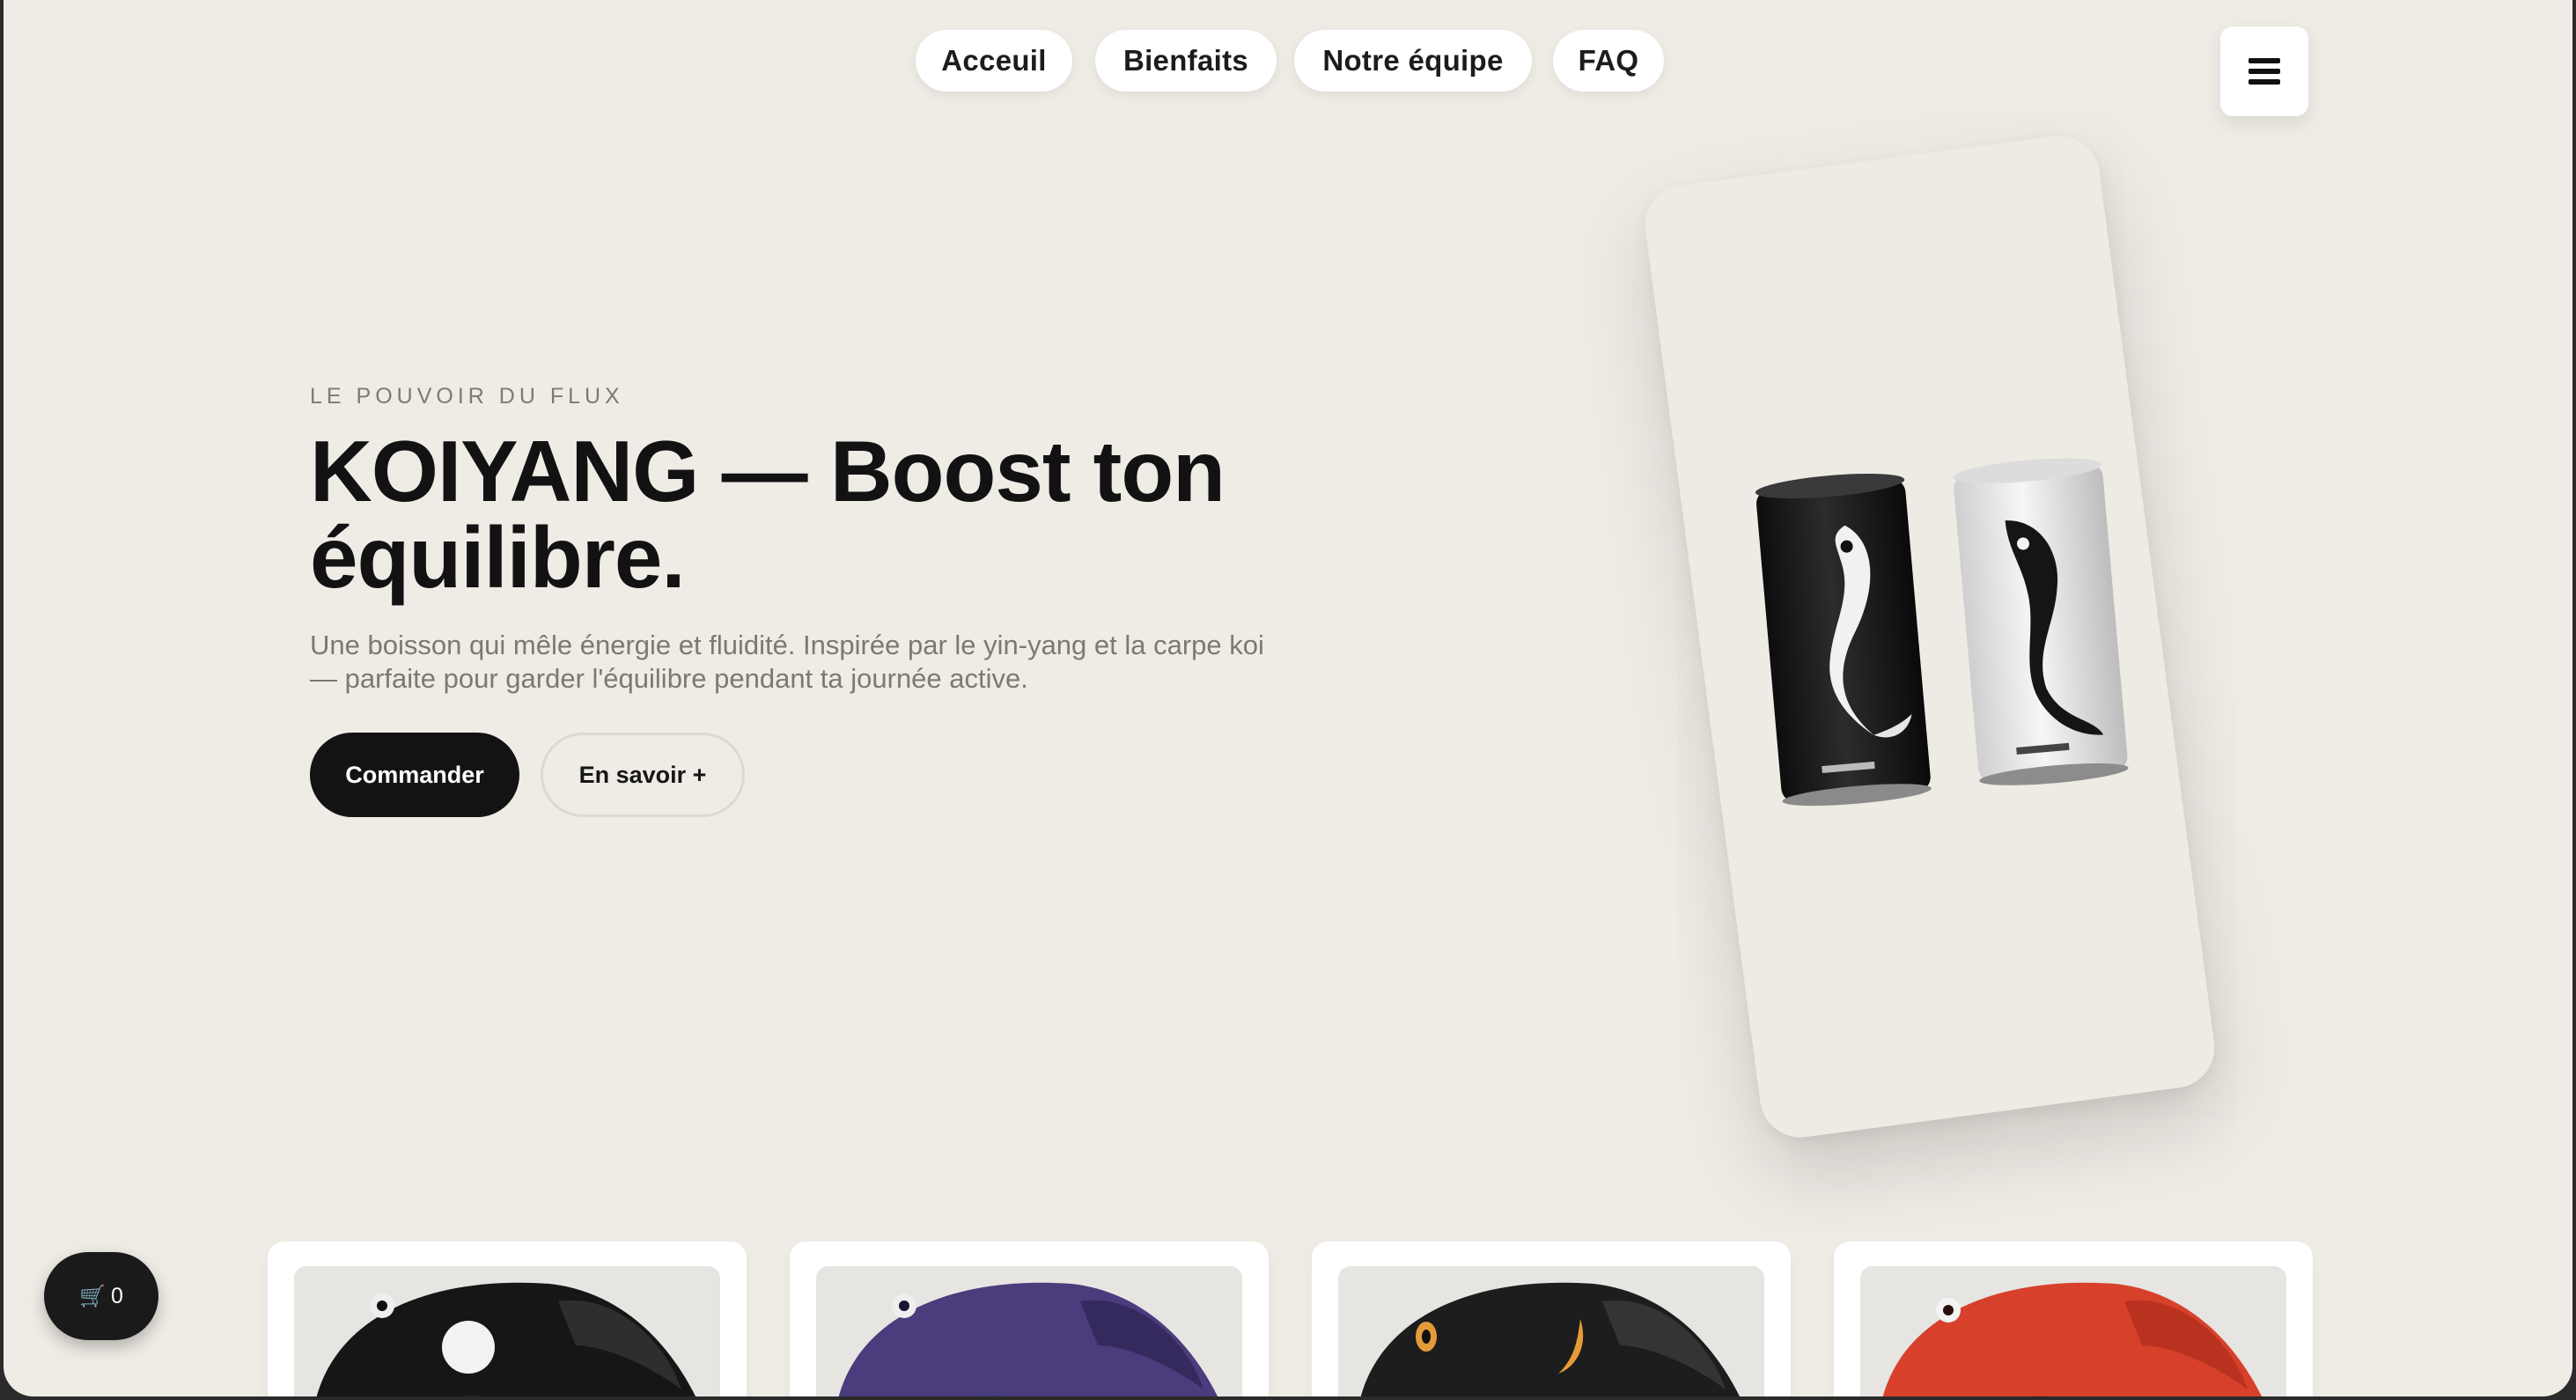  What do you see at coordinates (1844, 640) in the screenshot?
I see `black-can` at bounding box center [1844, 640].